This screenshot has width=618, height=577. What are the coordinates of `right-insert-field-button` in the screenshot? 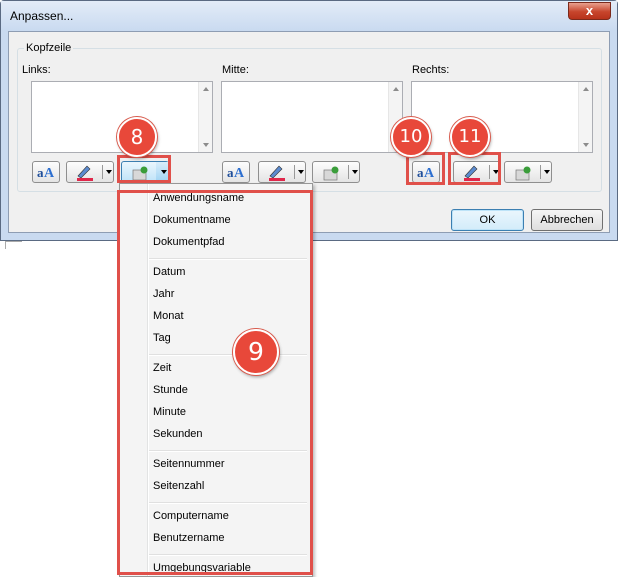 It's located at (528, 172).